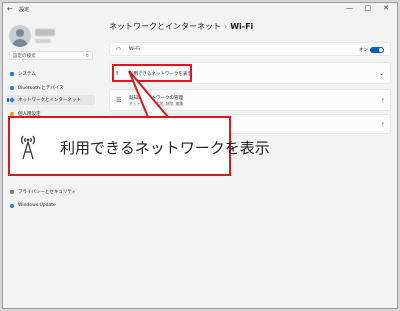 The image size is (400, 311). What do you see at coordinates (250, 100) in the screenshot?
I see `manage-known-networks-row: ☰ 既知のネットワークの管理 ネットワークの追加, 削除, 編集 ›` at bounding box center [250, 100].